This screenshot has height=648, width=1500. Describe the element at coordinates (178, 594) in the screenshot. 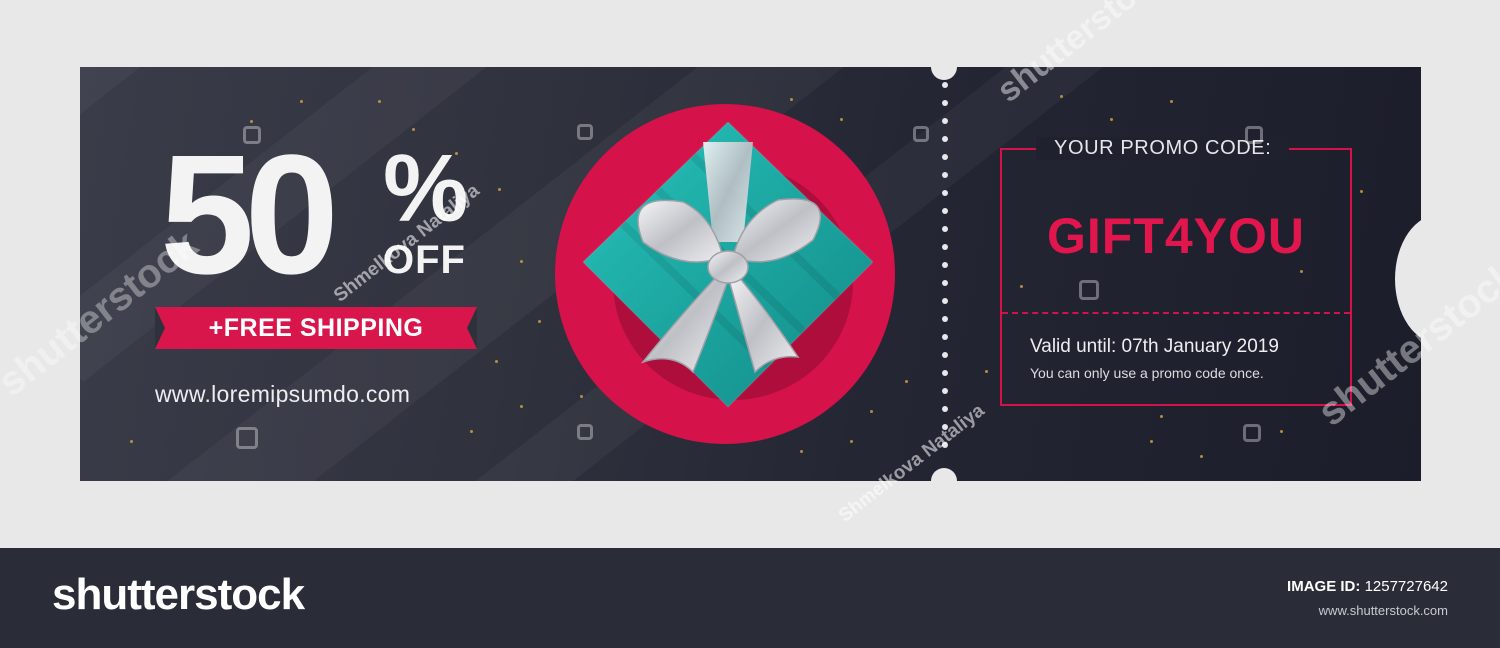

I see `footer-brand-logo: shutterstock` at that location.